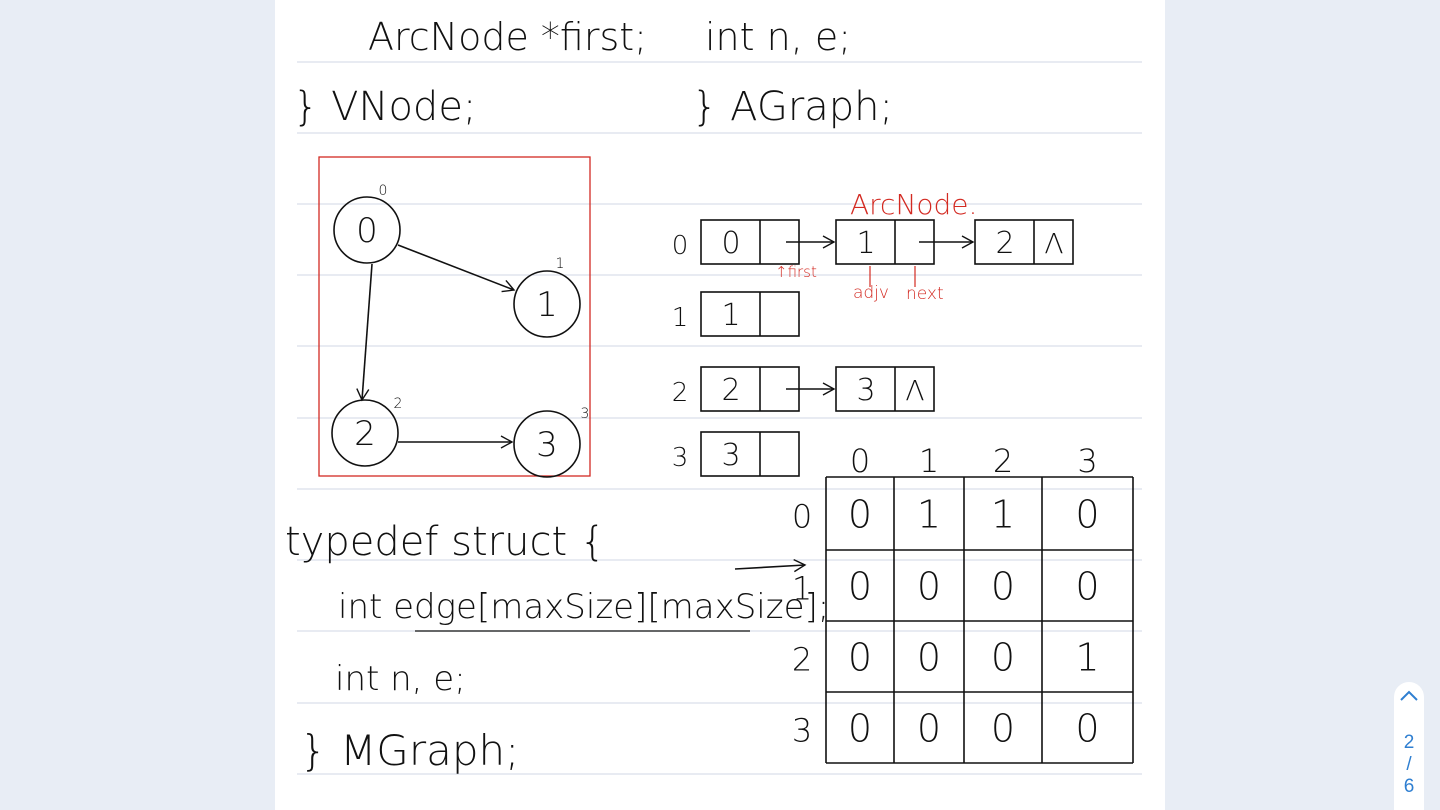 The height and width of the screenshot is (810, 1440). What do you see at coordinates (871, 293) in the screenshot?
I see `adjv-label: adjv` at bounding box center [871, 293].